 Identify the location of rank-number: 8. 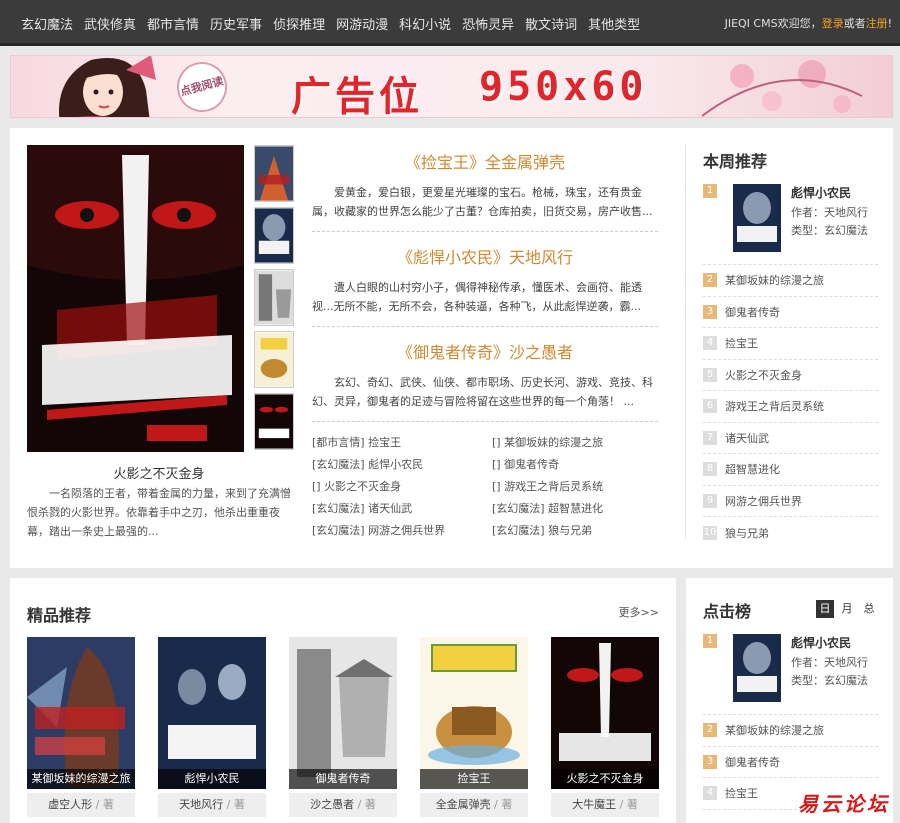
(710, 469).